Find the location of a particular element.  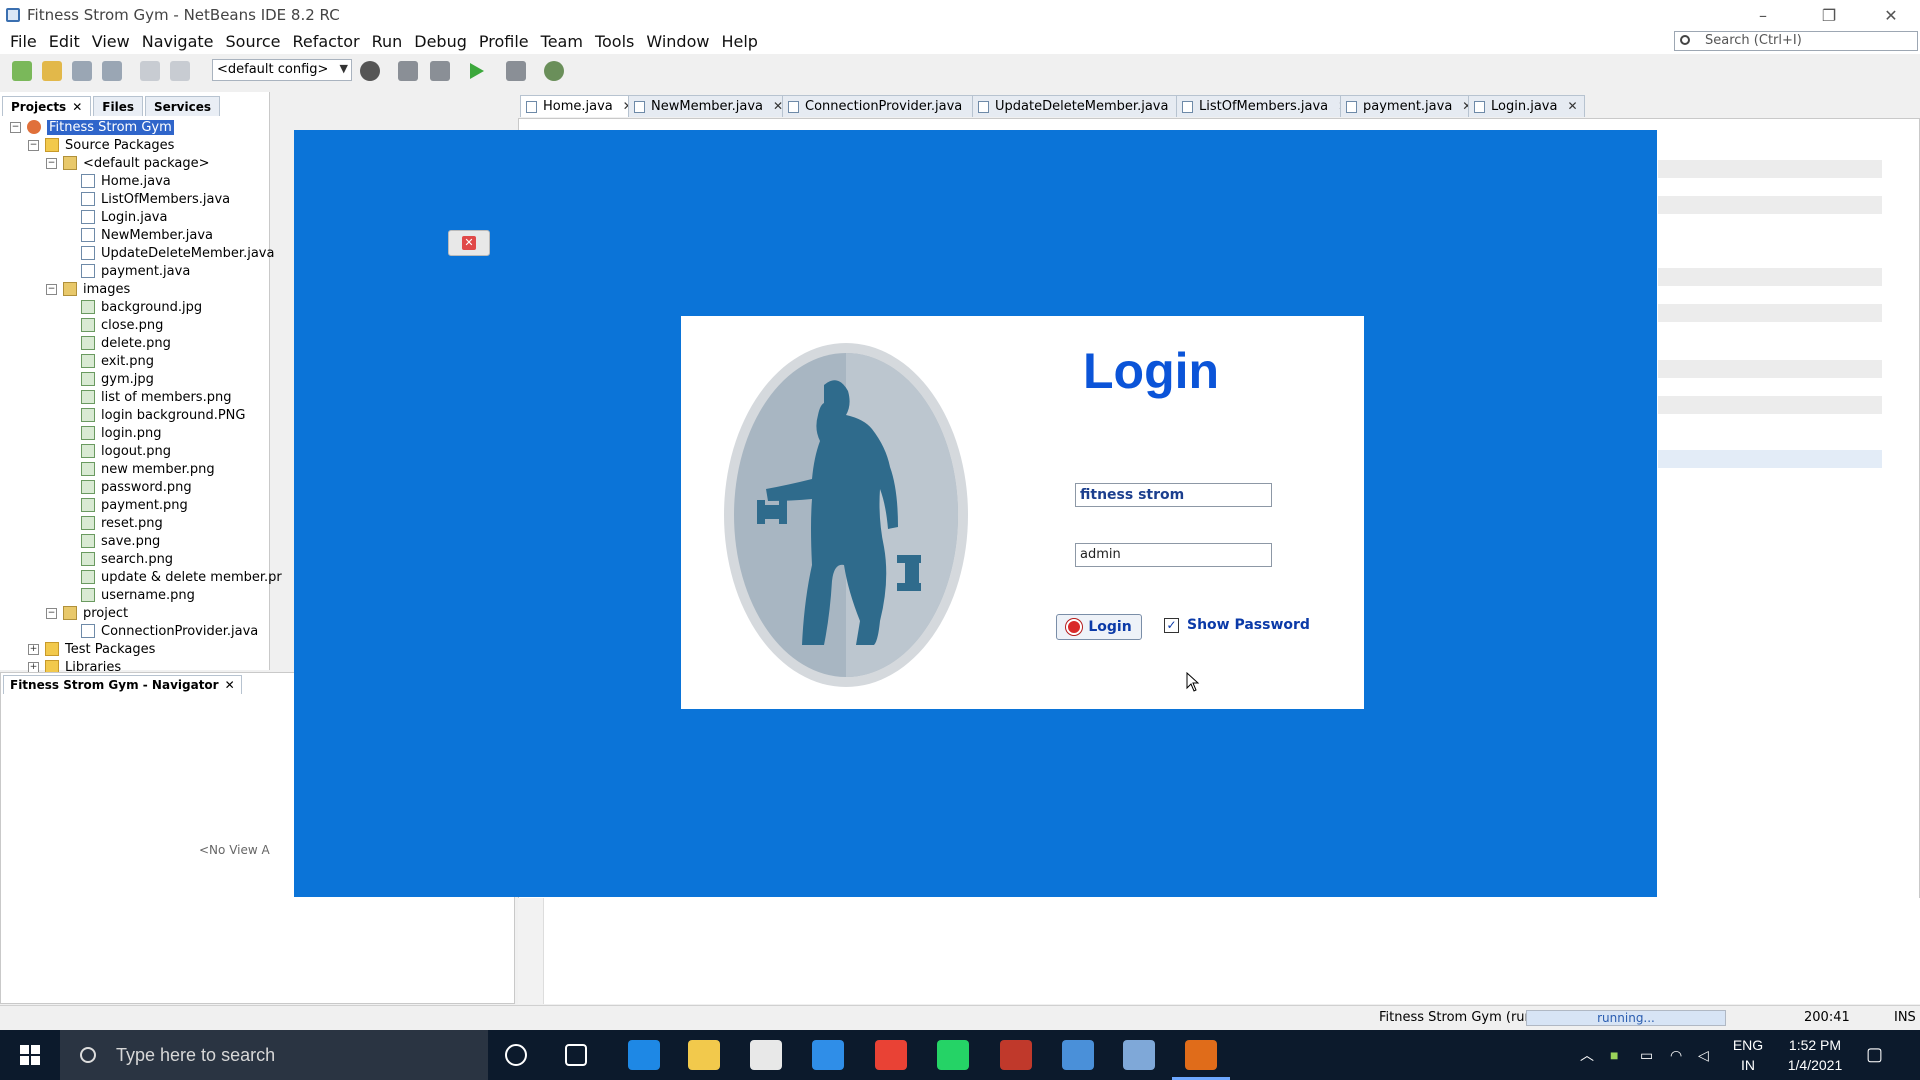

tree-item: − images is located at coordinates (88, 289).